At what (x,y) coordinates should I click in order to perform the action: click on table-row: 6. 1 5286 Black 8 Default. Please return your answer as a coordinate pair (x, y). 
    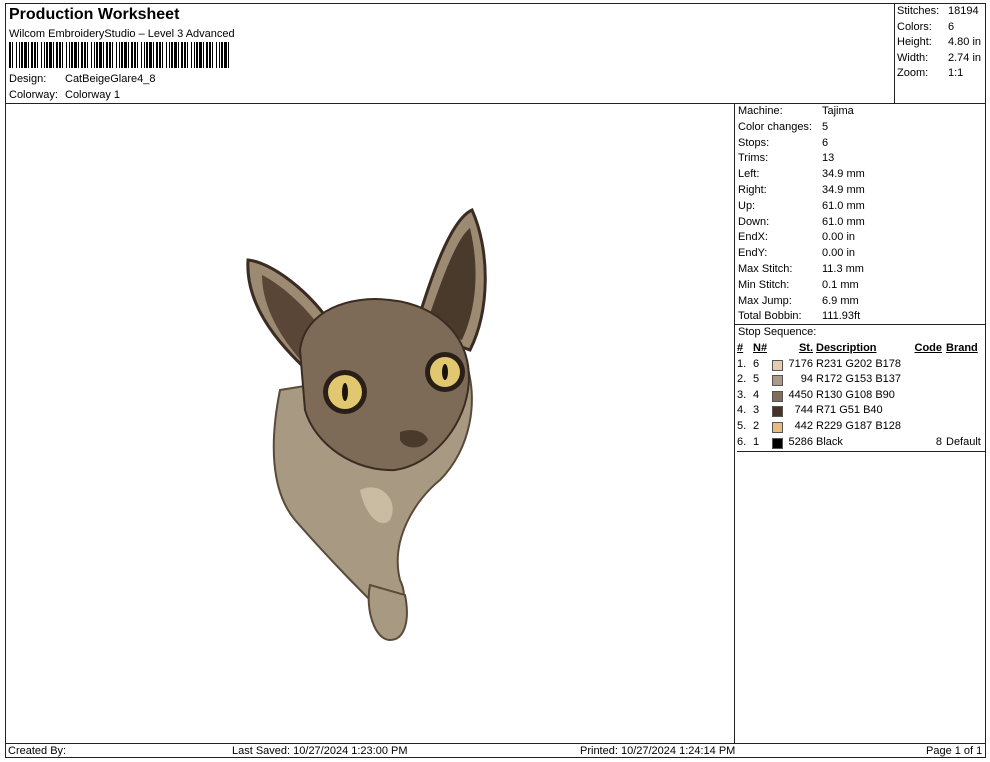
    Looking at the image, I should click on (861, 443).